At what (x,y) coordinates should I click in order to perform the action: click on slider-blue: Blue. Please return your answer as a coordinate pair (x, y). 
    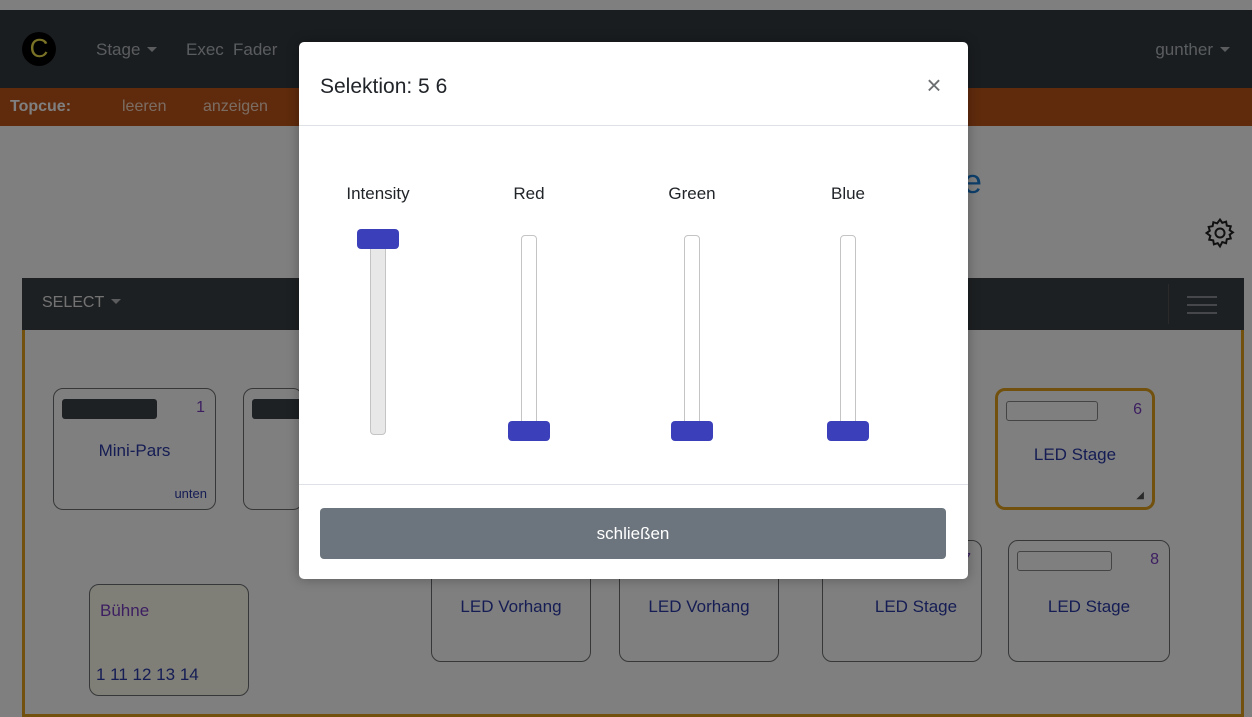
    Looking at the image, I should click on (848, 314).